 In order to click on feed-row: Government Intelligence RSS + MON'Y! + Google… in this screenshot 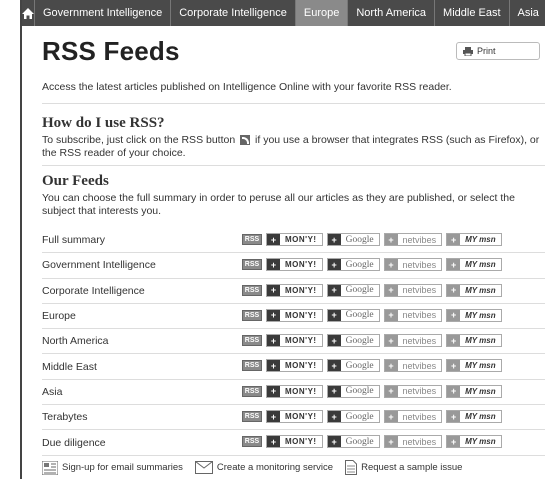, I will do `click(293, 266)`.